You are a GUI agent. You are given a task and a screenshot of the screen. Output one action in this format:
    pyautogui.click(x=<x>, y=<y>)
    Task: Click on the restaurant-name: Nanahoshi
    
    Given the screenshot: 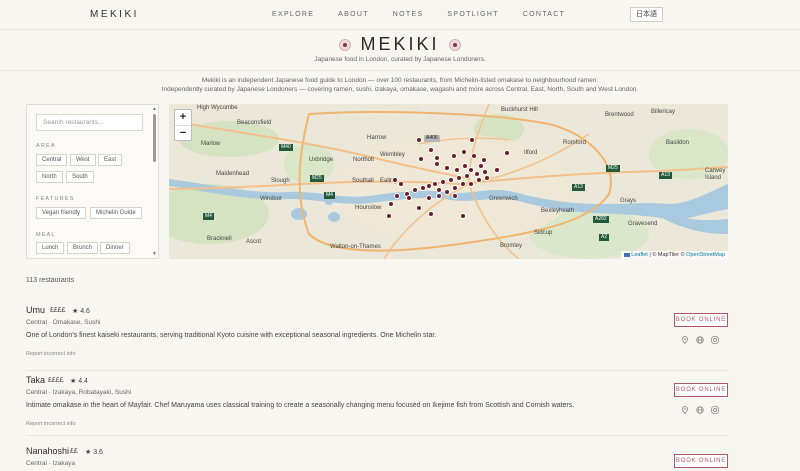 What is the action you would take?
    pyautogui.click(x=47, y=451)
    